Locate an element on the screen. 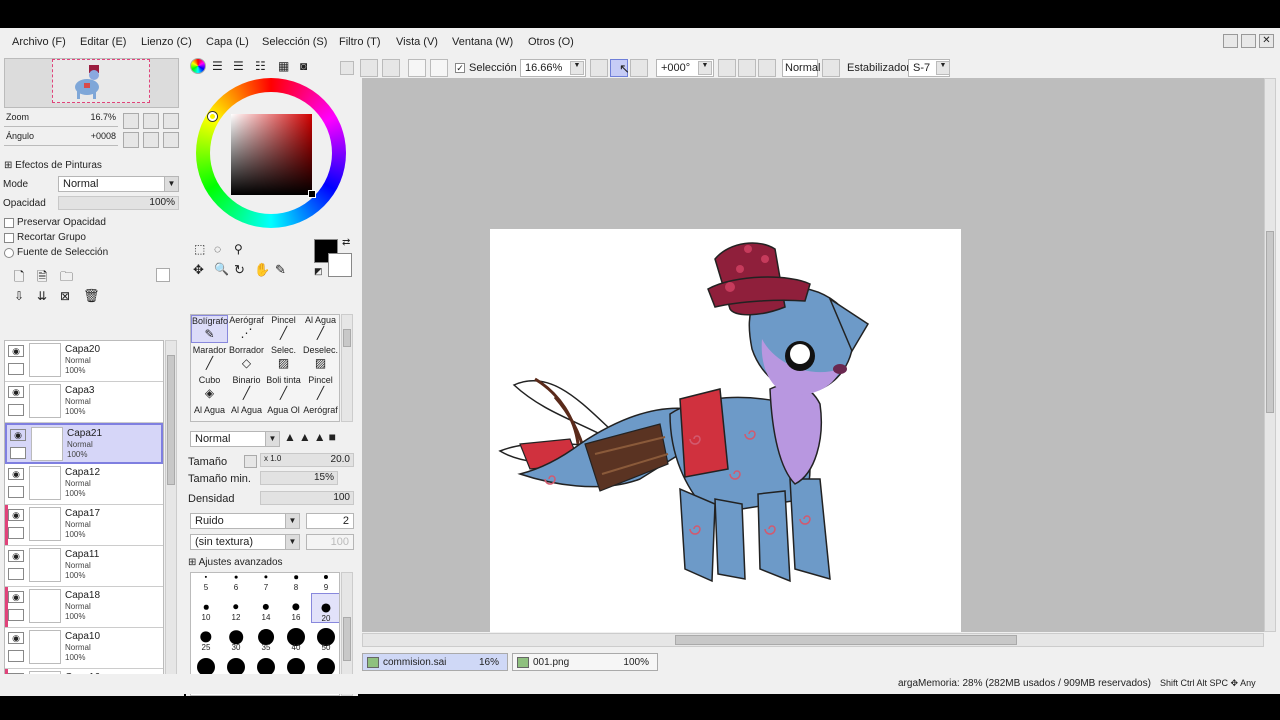 The height and width of the screenshot is (720, 1280). layer-list-scrollbar is located at coordinates (171, 512).